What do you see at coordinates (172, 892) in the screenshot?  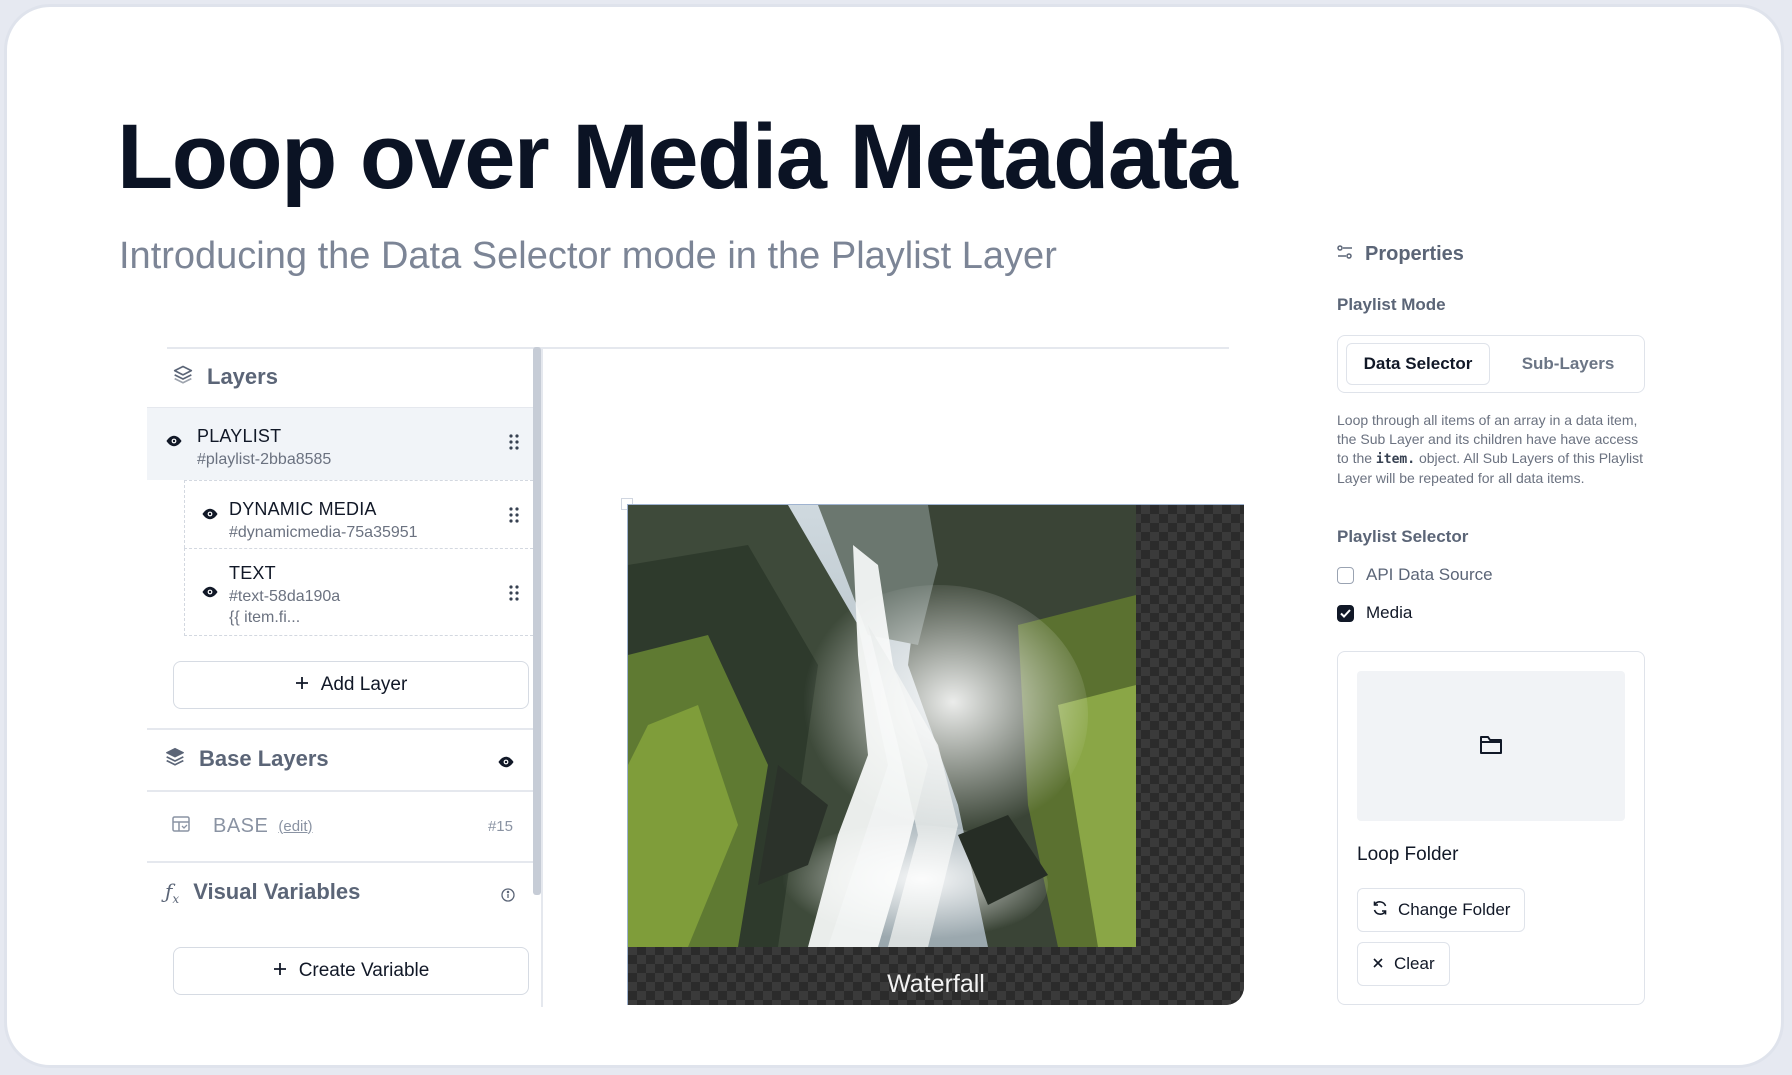 I see `function-icon: ƒx` at bounding box center [172, 892].